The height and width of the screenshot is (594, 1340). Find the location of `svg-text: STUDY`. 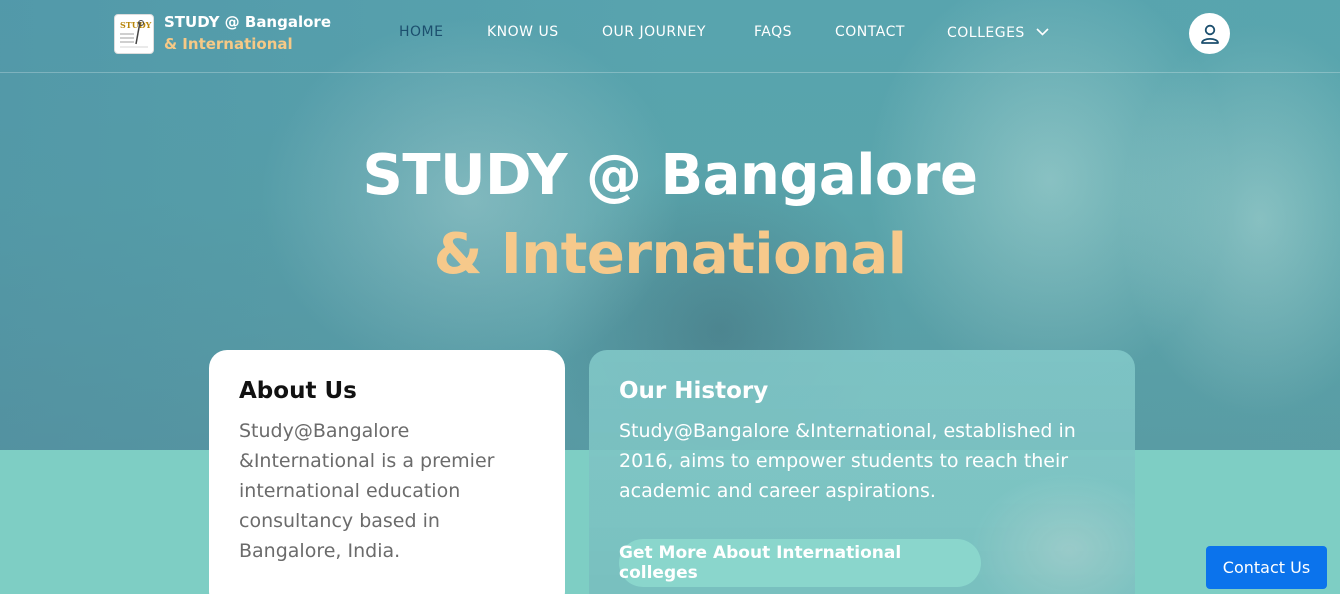

svg-text: STUDY is located at coordinates (136, 25).